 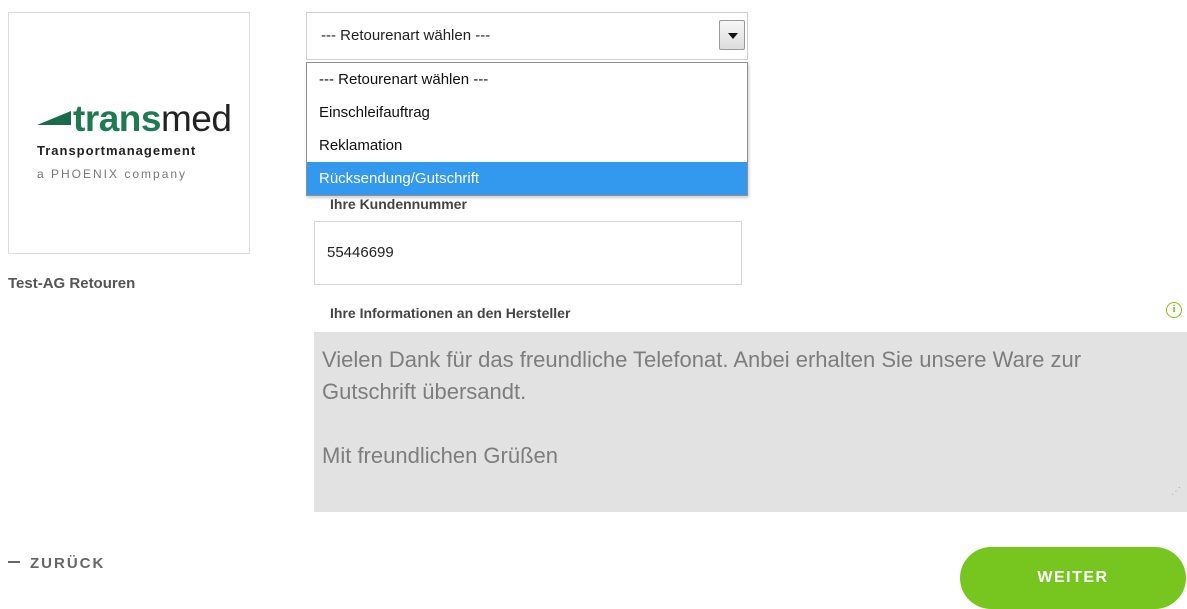 What do you see at coordinates (527, 36) in the screenshot?
I see `return-type-select: --- Retourenart wählen ---` at bounding box center [527, 36].